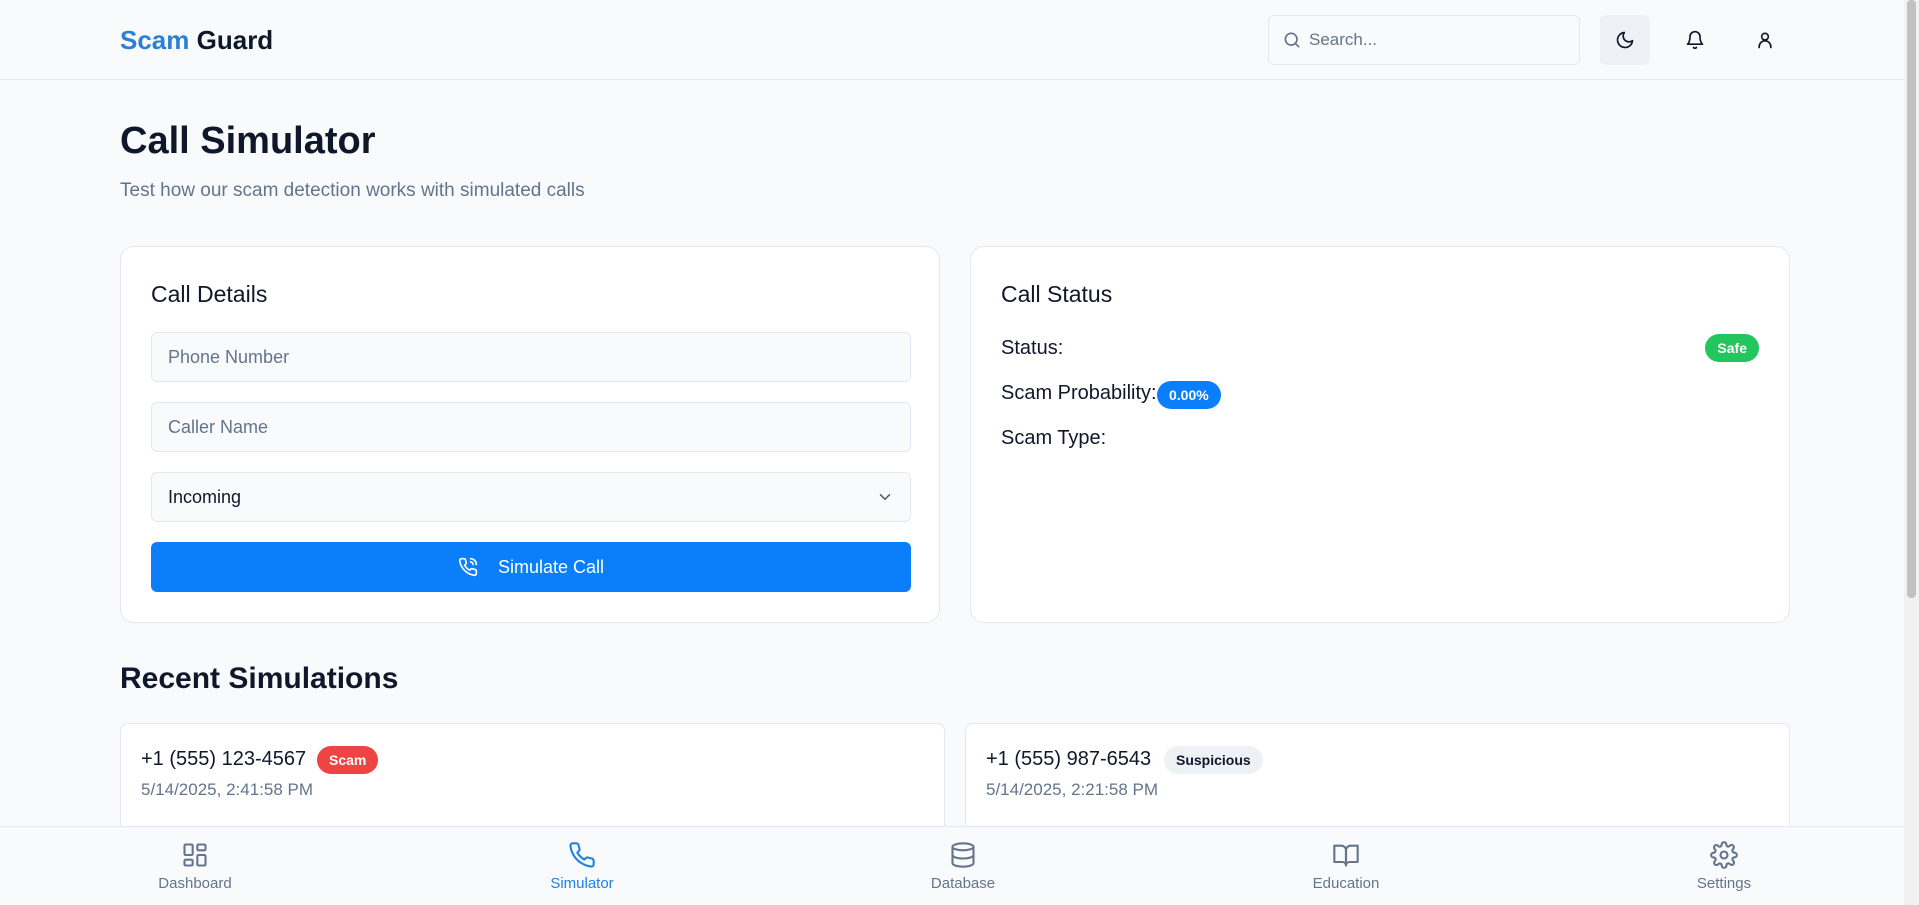 Image resolution: width=1919 pixels, height=905 pixels. What do you see at coordinates (1439, 40) in the screenshot?
I see `search-input` at bounding box center [1439, 40].